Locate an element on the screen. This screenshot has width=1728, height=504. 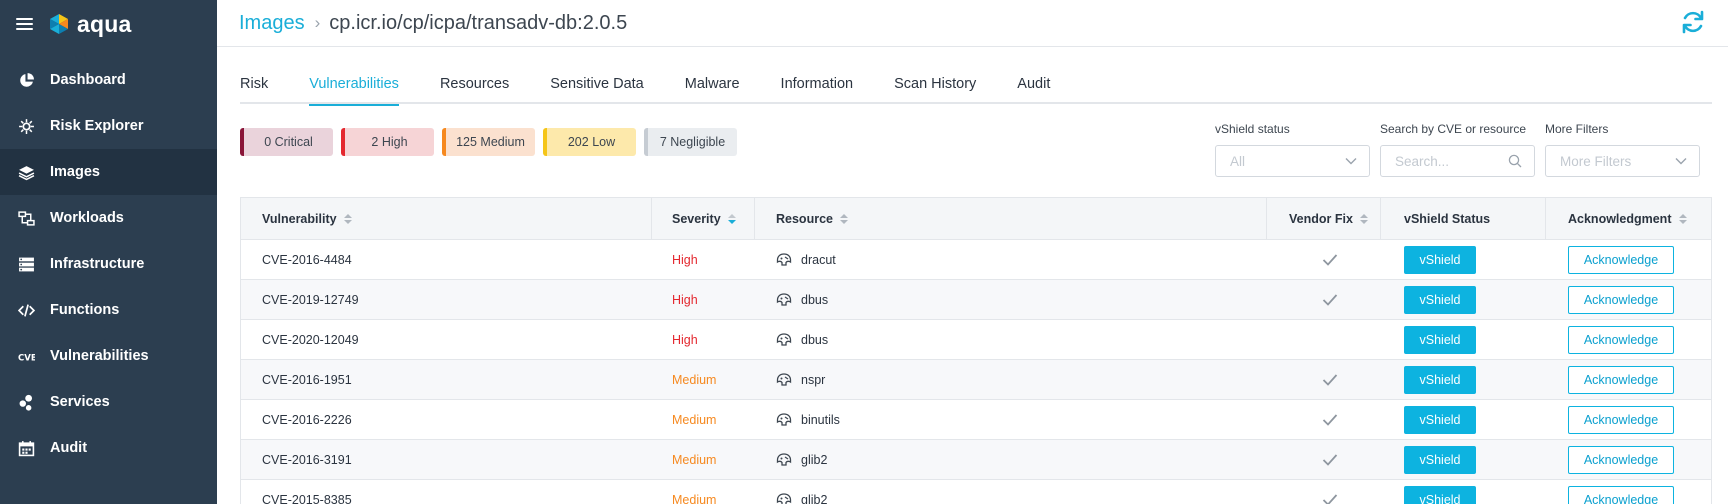
risk-explorer-icon is located at coordinates (26, 126).